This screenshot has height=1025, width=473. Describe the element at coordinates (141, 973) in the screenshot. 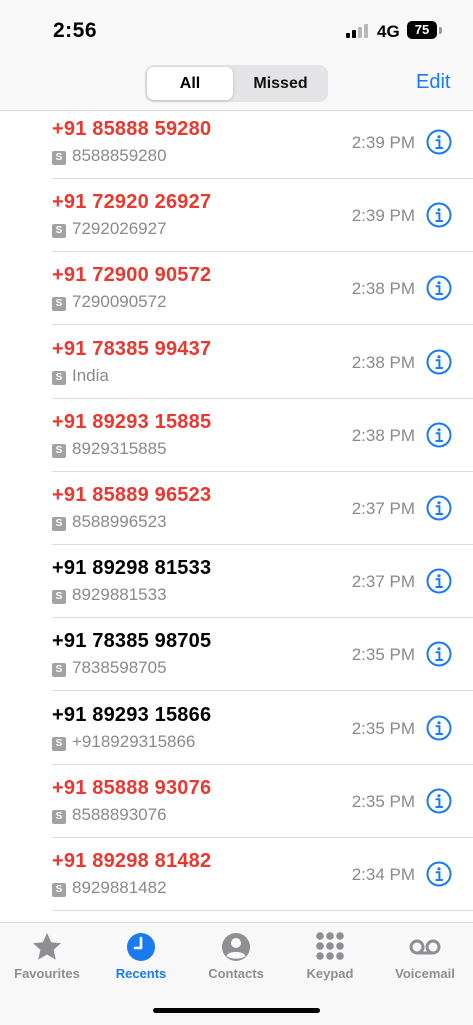

I see `tab-label: Recents` at that location.